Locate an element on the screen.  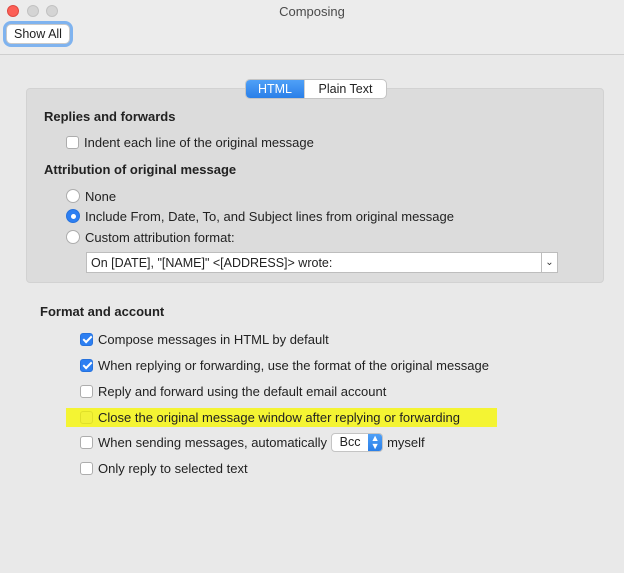
bcc-select: Bcc ▲ ▼ is located at coordinates (357, 442).